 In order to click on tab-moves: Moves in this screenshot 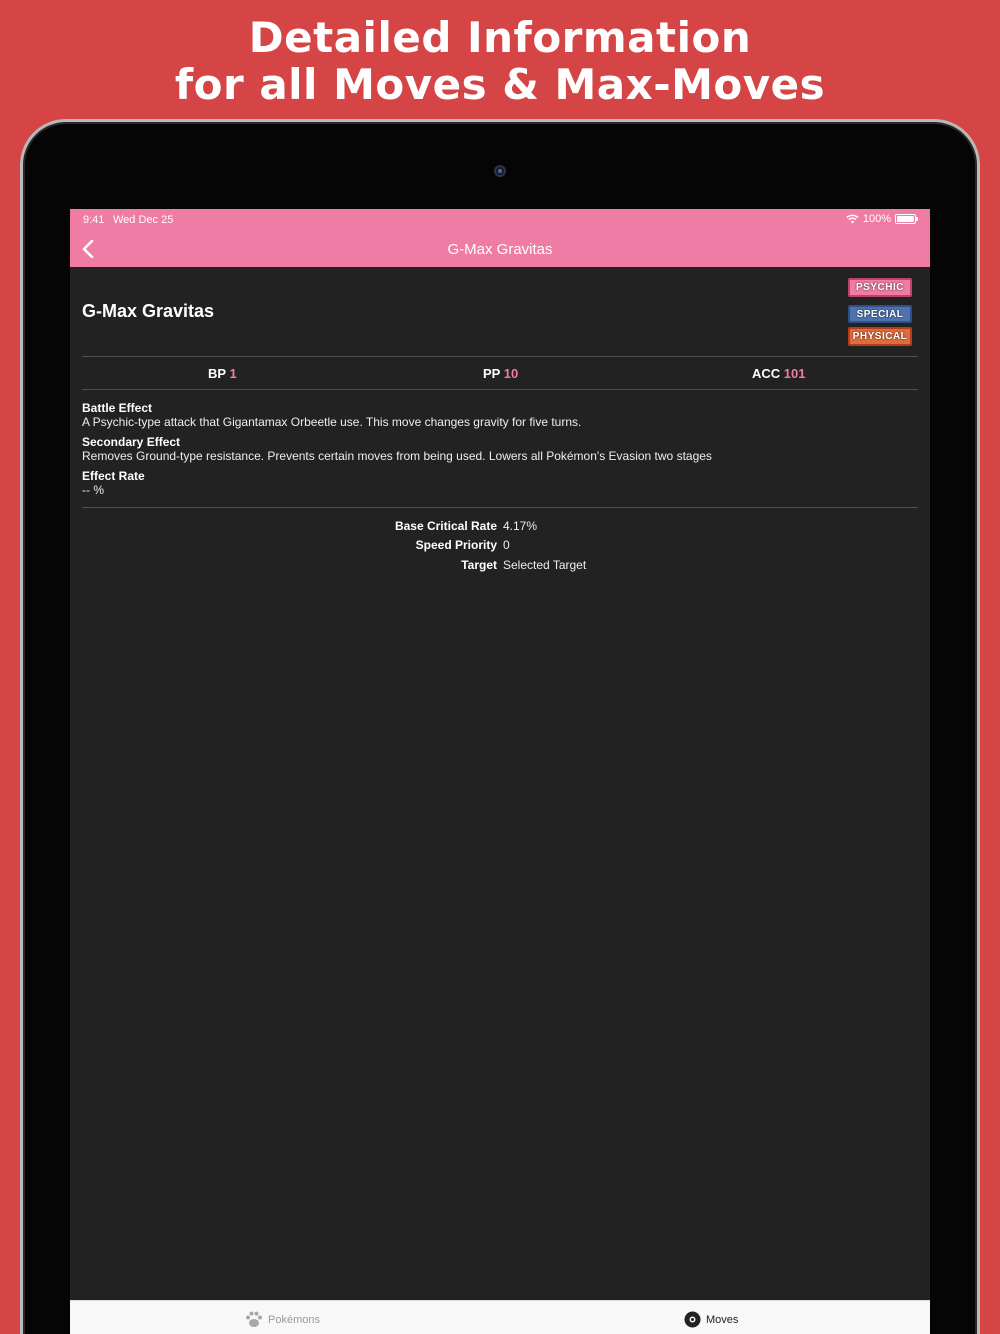, I will do `click(711, 1319)`.